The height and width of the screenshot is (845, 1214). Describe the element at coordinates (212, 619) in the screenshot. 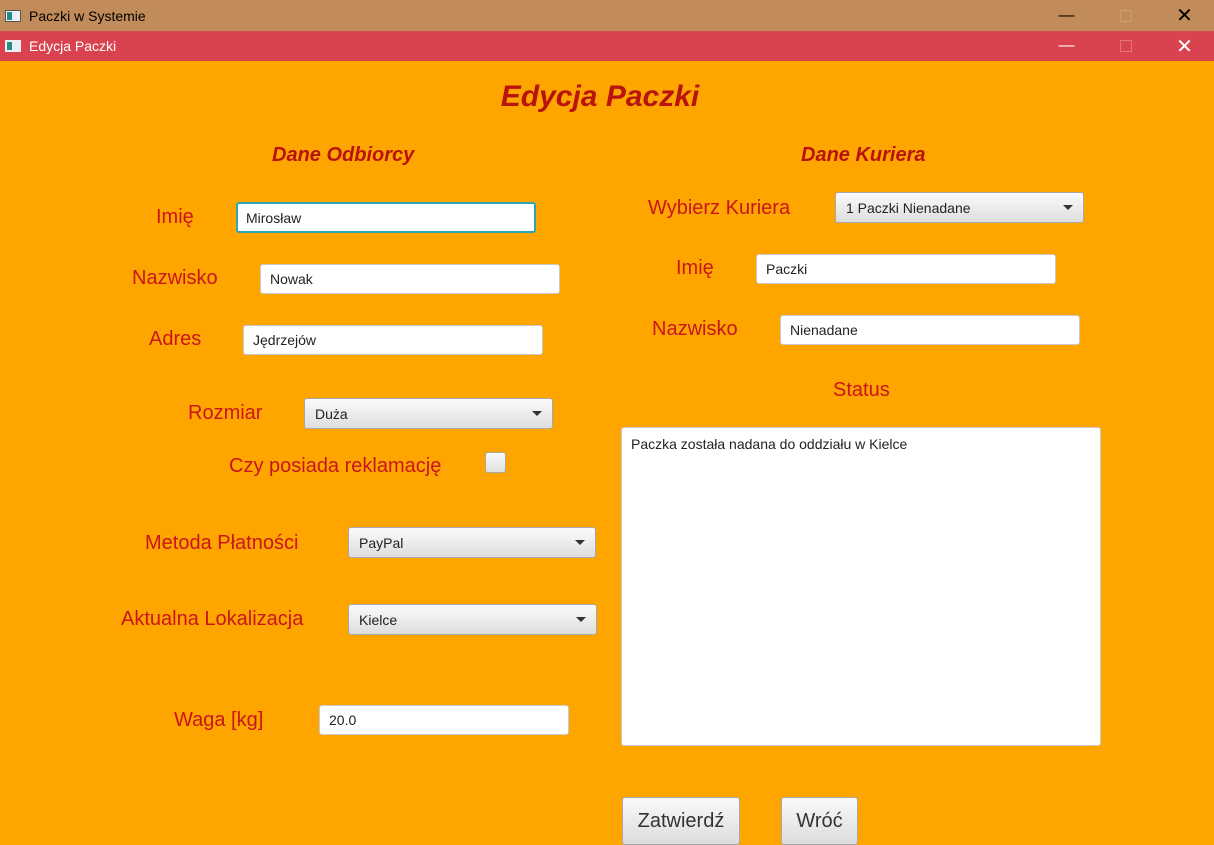

I see `current-location-label: Aktualna Lokalizacja` at that location.